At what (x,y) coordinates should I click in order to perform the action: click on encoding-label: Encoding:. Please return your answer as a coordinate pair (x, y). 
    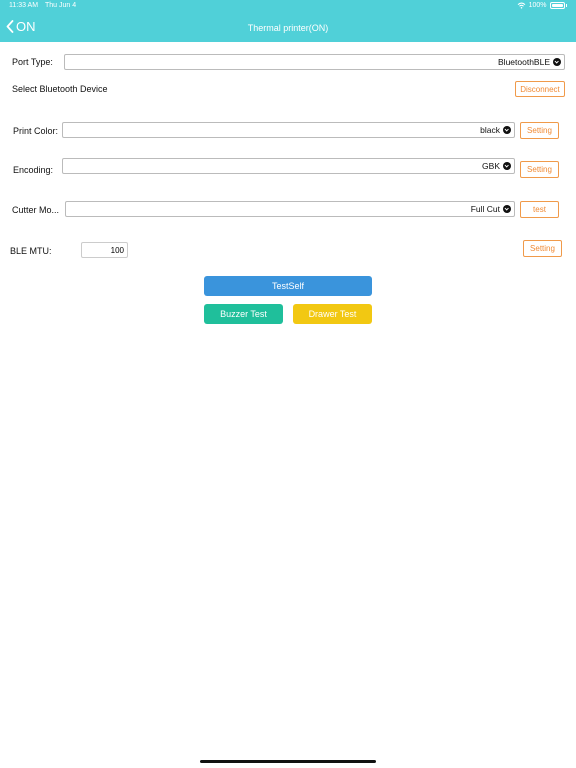
    Looking at the image, I should click on (33, 170).